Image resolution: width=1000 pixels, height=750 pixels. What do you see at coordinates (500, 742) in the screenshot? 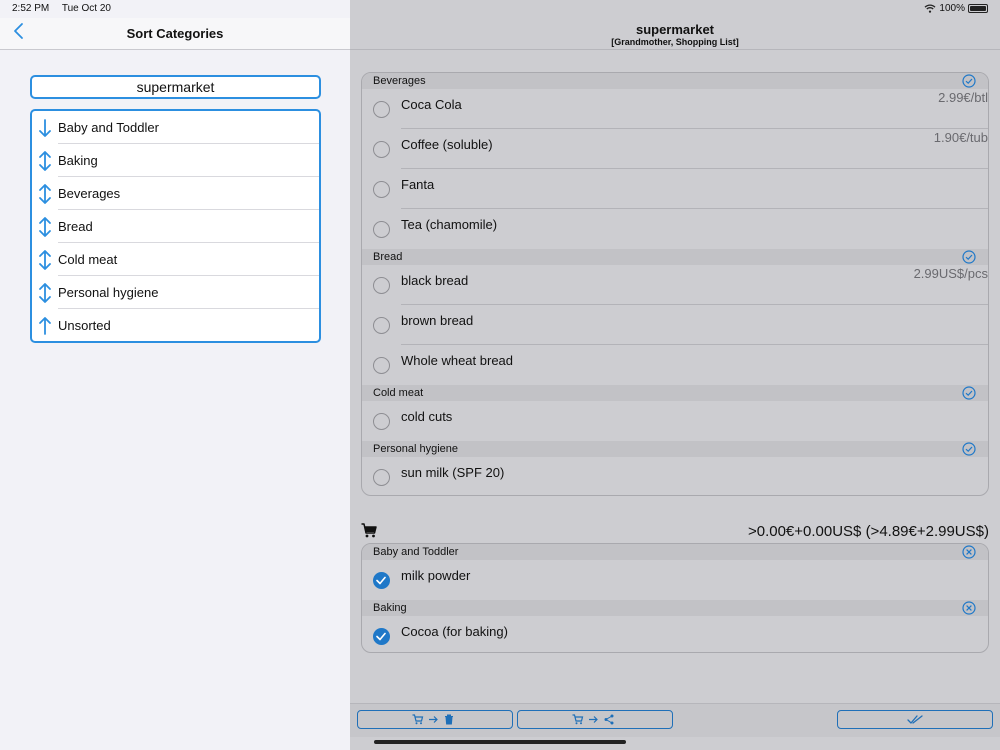
I see `home-indicator` at bounding box center [500, 742].